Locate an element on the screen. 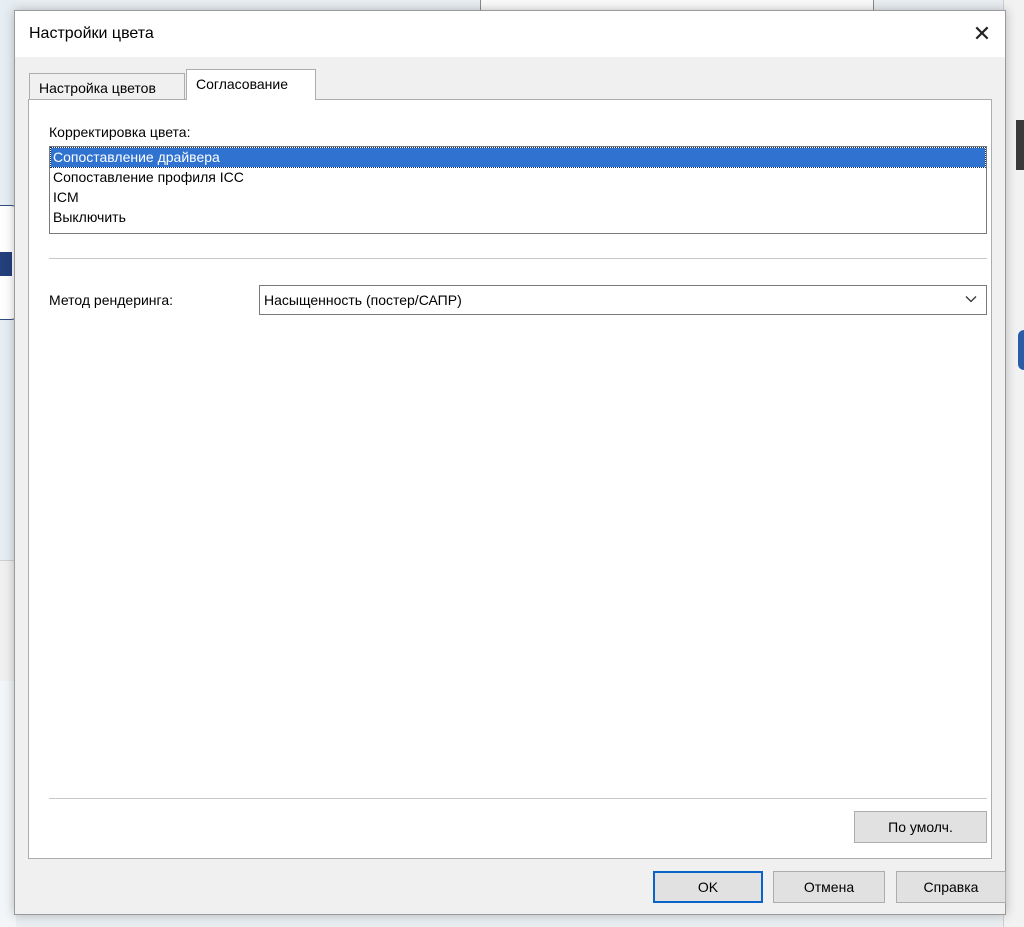 Image resolution: width=1024 pixels, height=927 pixels. rendering-method-dropdown: Насыщенность (постер/САПР) is located at coordinates (623, 300).